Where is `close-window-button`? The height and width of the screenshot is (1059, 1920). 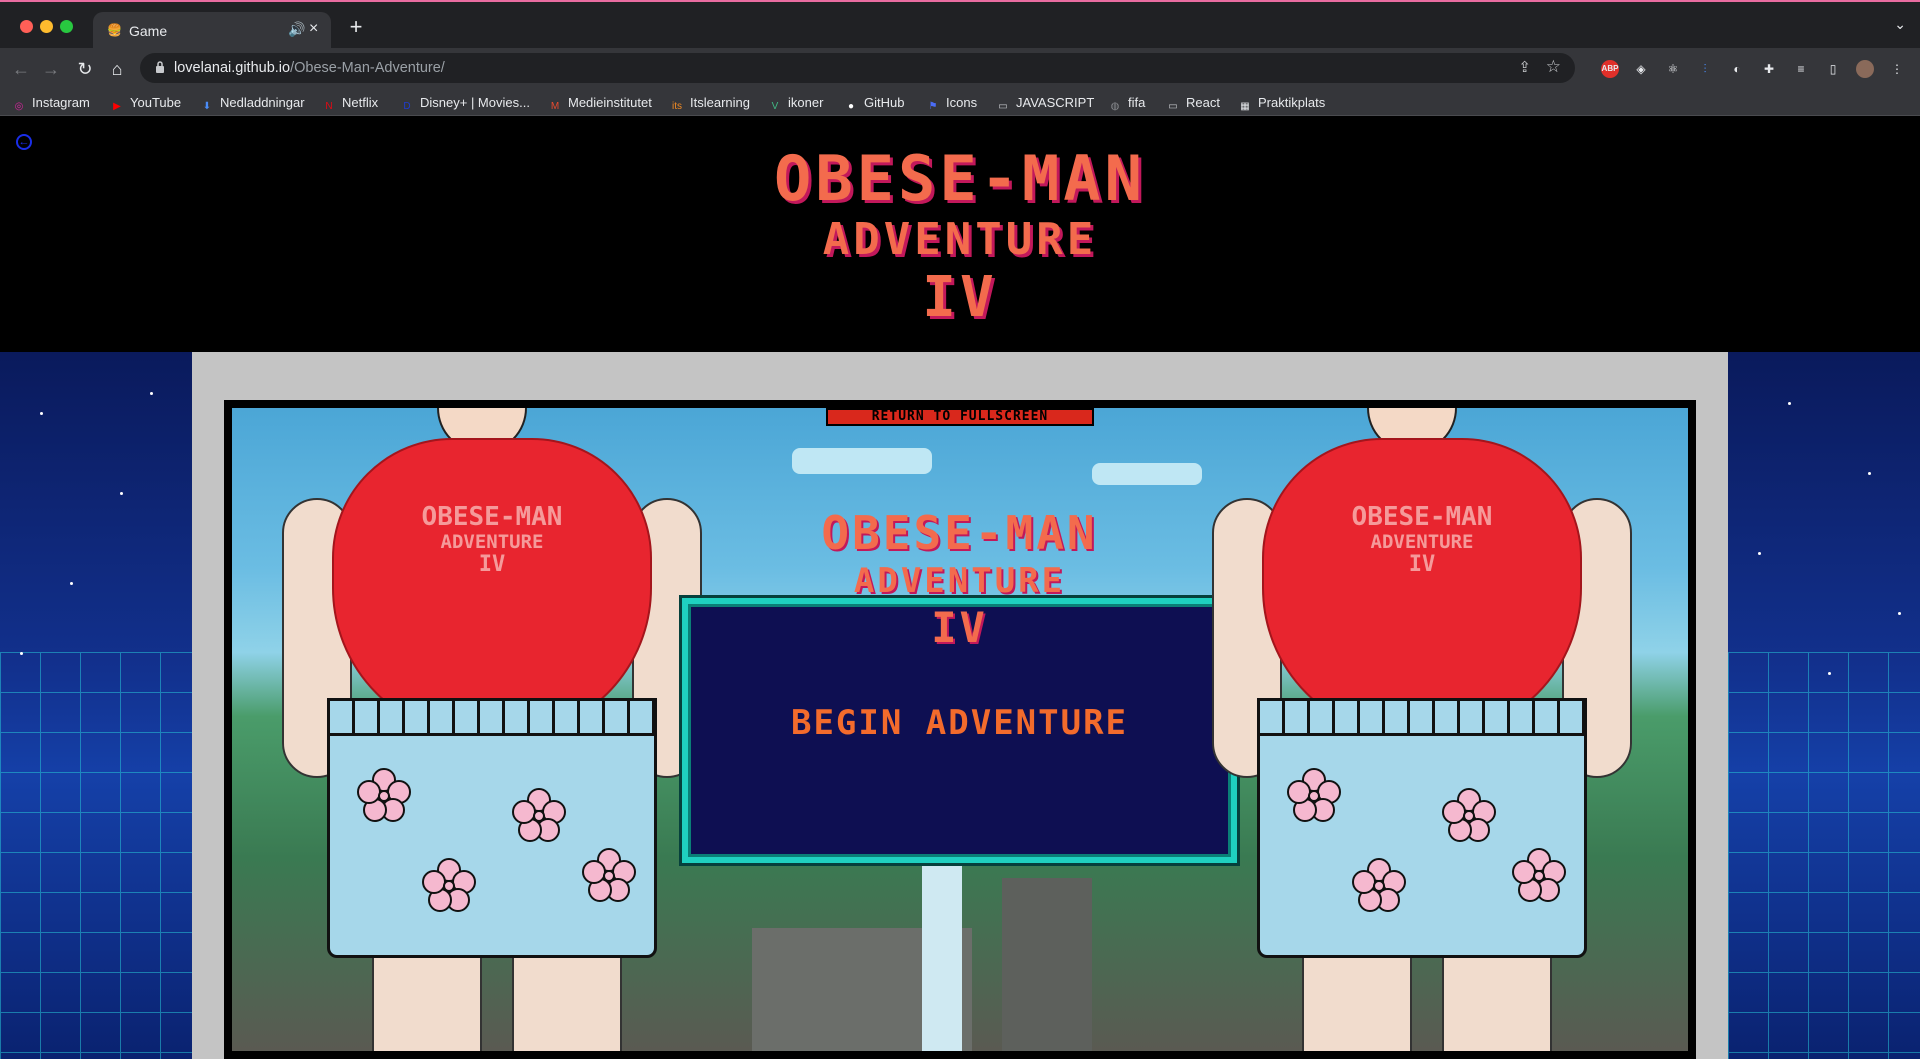
close-window-button is located at coordinates (26, 26).